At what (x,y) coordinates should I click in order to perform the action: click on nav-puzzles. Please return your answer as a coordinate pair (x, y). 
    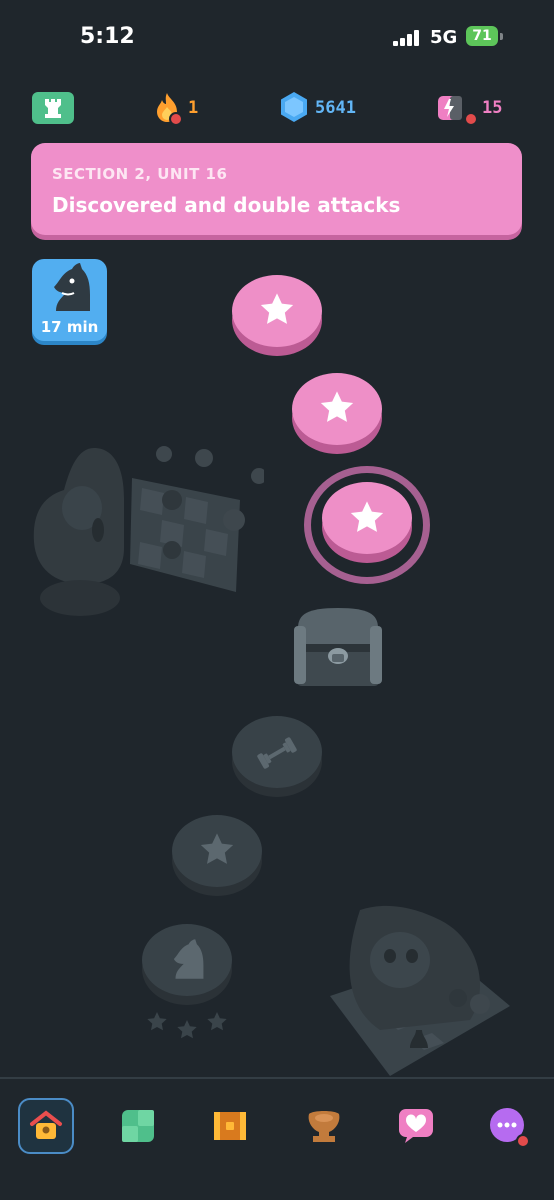
    Looking at the image, I should click on (138, 1126).